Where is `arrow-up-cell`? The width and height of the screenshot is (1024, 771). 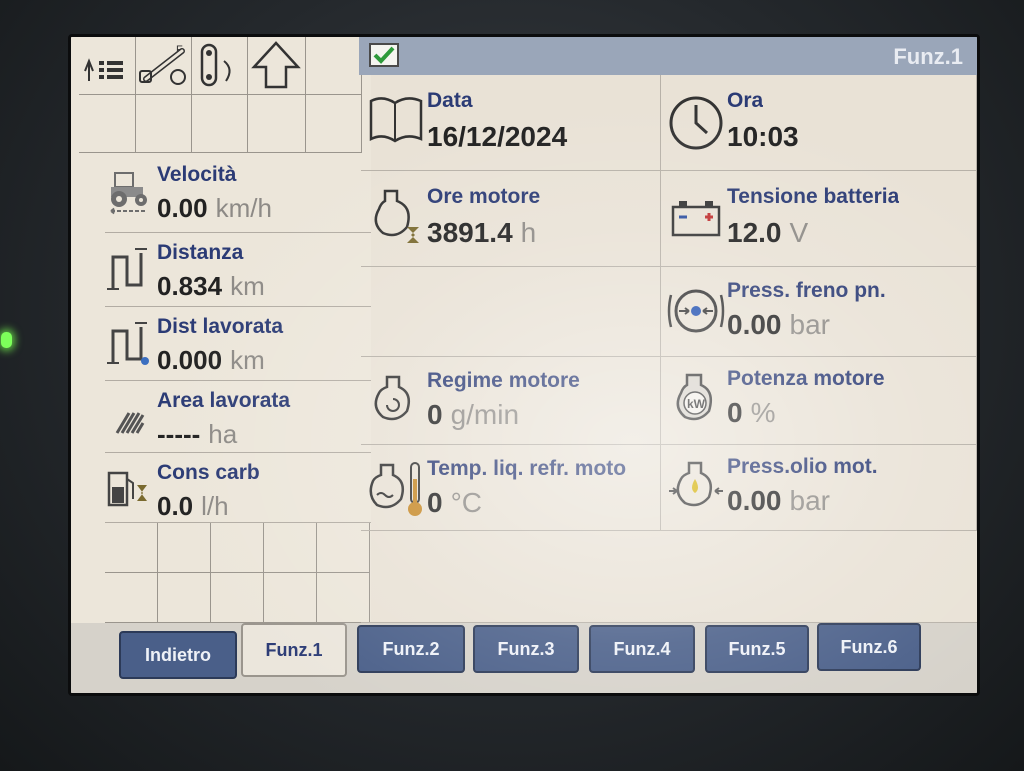 arrow-up-cell is located at coordinates (277, 66).